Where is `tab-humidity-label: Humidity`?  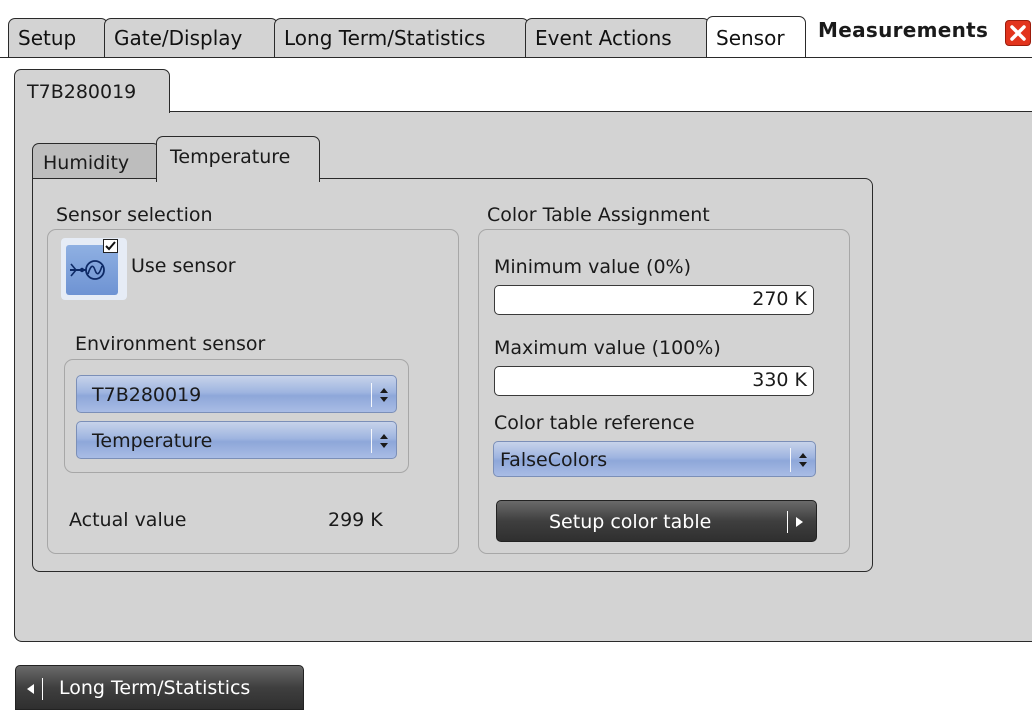
tab-humidity-label: Humidity is located at coordinates (86, 163).